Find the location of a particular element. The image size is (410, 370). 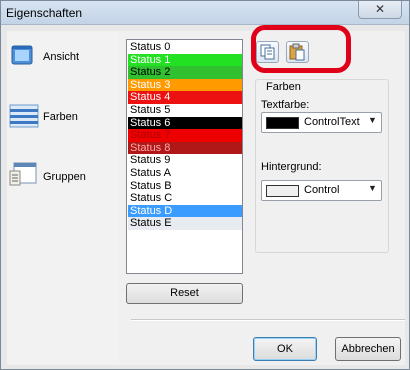

nav-label-ansicht: Ansicht is located at coordinates (61, 57).